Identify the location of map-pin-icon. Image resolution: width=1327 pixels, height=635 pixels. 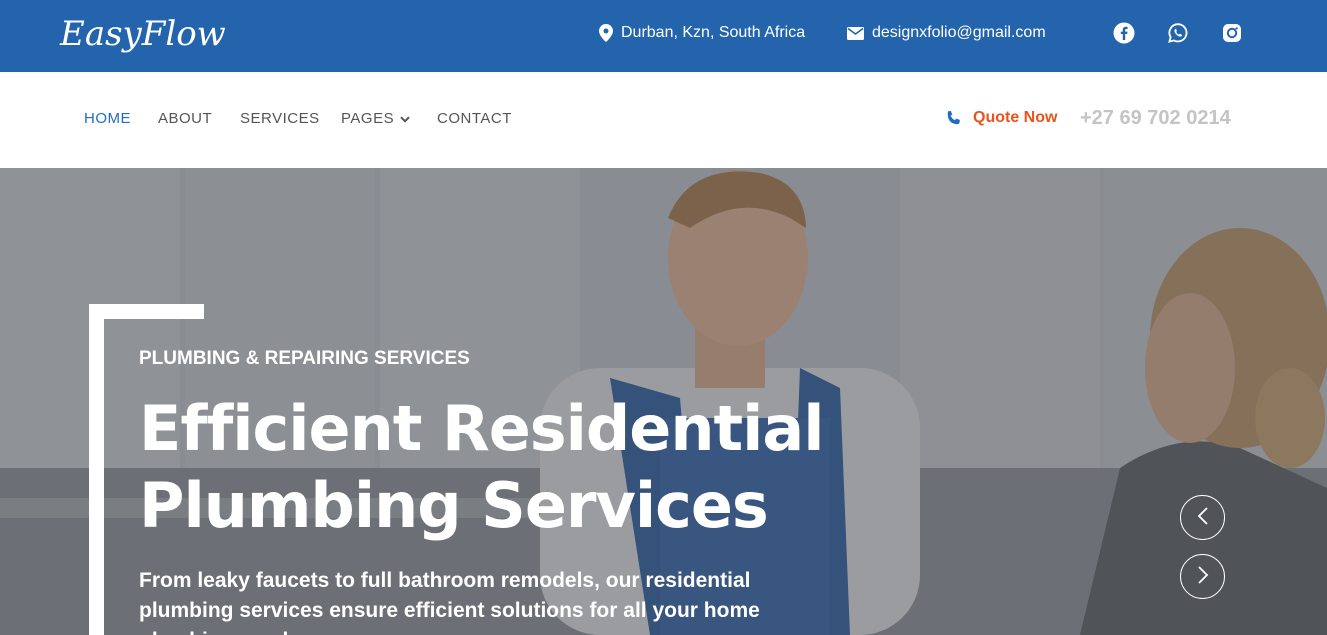
(606, 33).